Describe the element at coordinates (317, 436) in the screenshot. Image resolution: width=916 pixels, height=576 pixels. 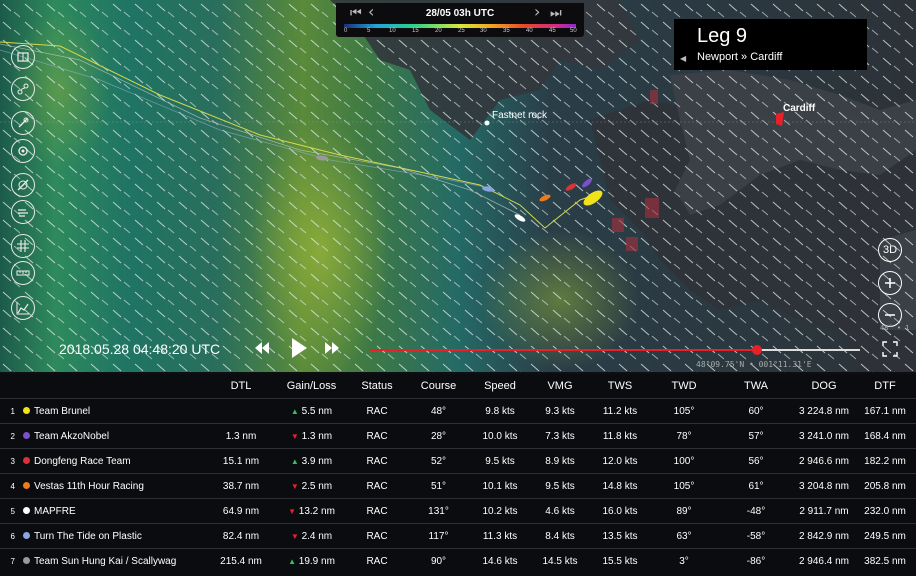
I see `gain-value: 1.3 nm` at that location.